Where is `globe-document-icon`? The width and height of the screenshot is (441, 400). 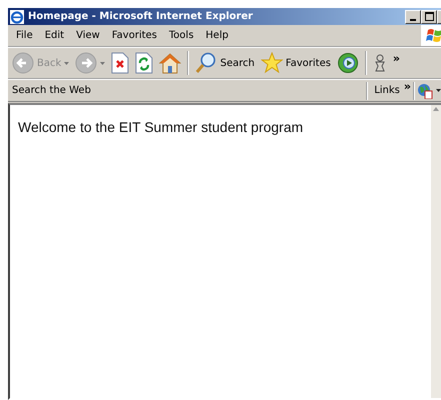 globe-document-icon is located at coordinates (425, 90).